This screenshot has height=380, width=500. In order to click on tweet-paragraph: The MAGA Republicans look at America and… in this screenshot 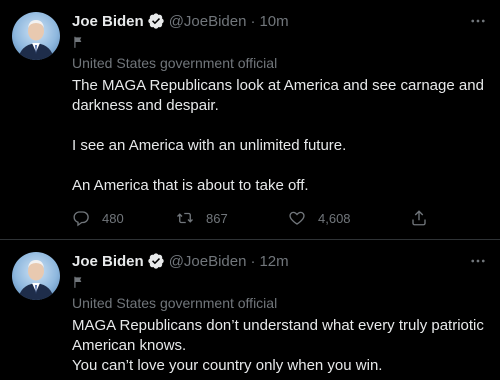, I will do `click(278, 95)`.